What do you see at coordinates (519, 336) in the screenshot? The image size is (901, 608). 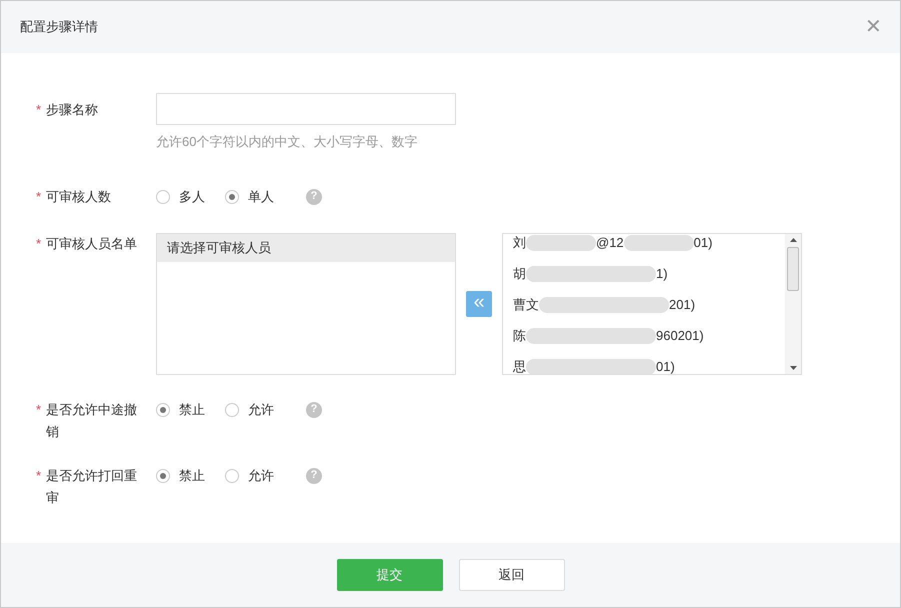 I see `item-text: 陈` at bounding box center [519, 336].